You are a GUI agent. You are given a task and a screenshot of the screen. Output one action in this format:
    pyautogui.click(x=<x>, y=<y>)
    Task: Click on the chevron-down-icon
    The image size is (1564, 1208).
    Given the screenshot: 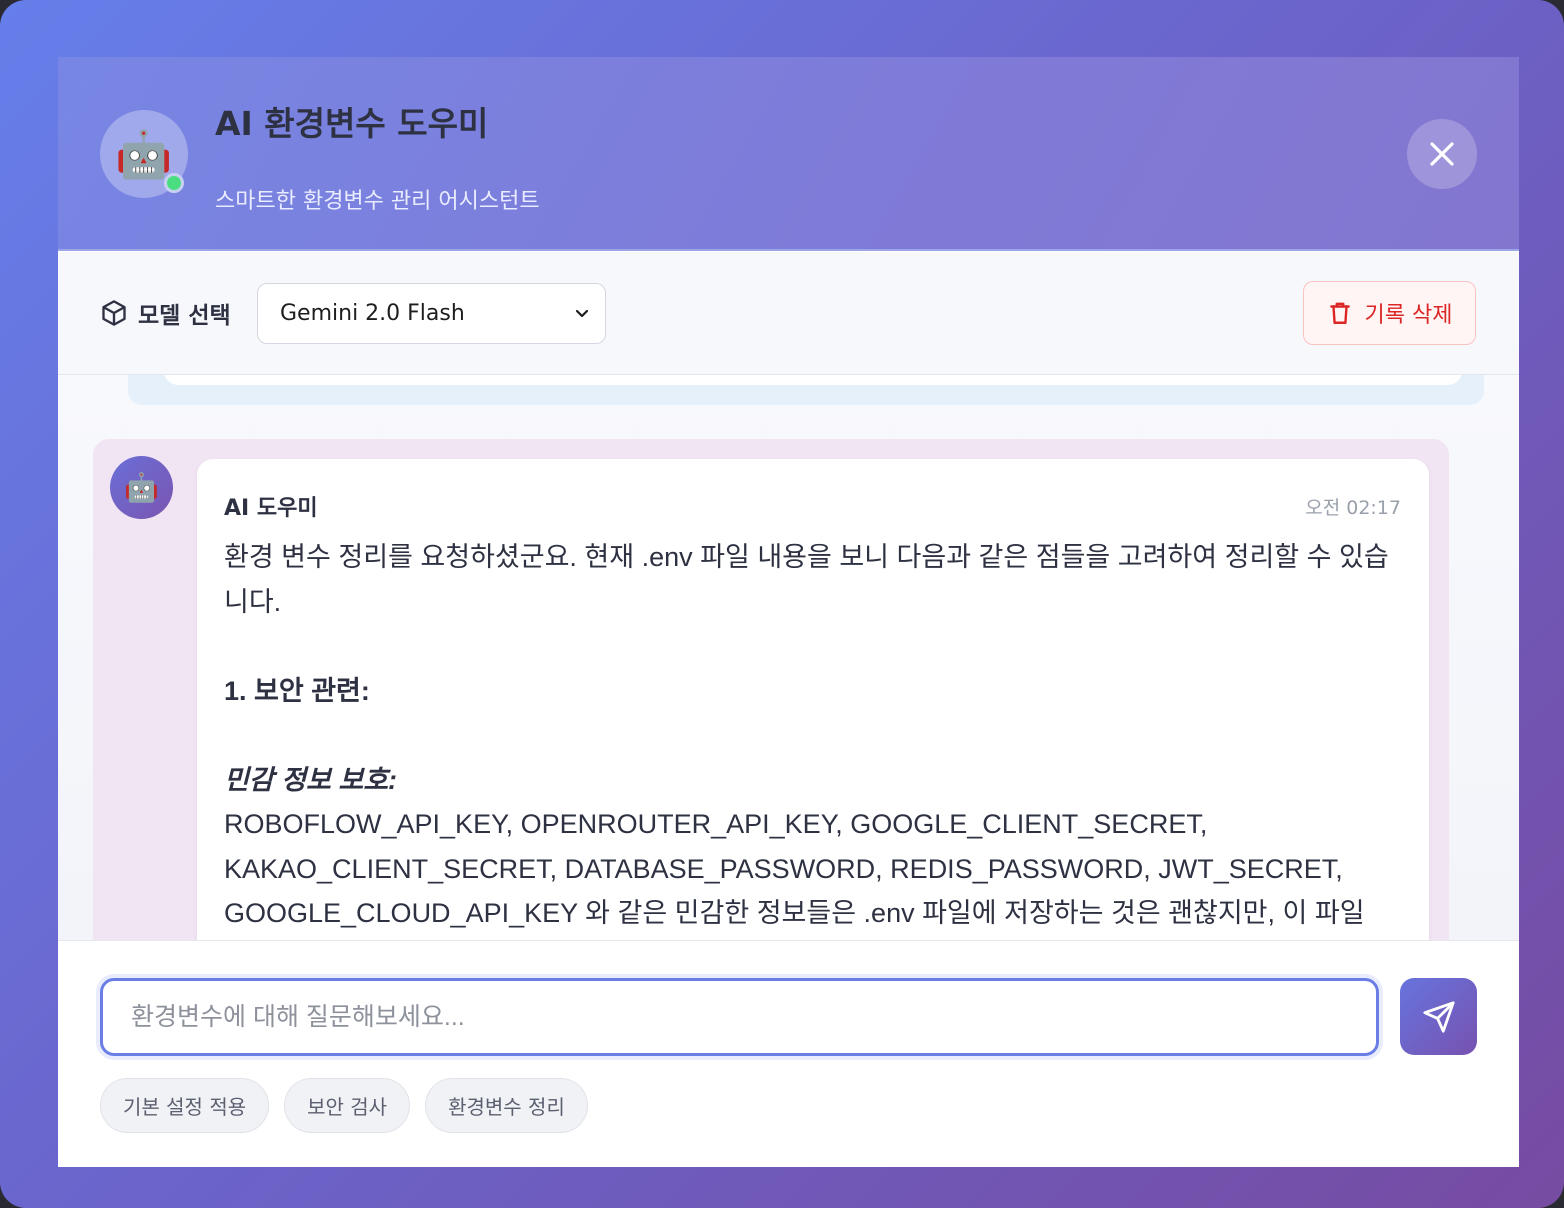 What is the action you would take?
    pyautogui.click(x=582, y=313)
    